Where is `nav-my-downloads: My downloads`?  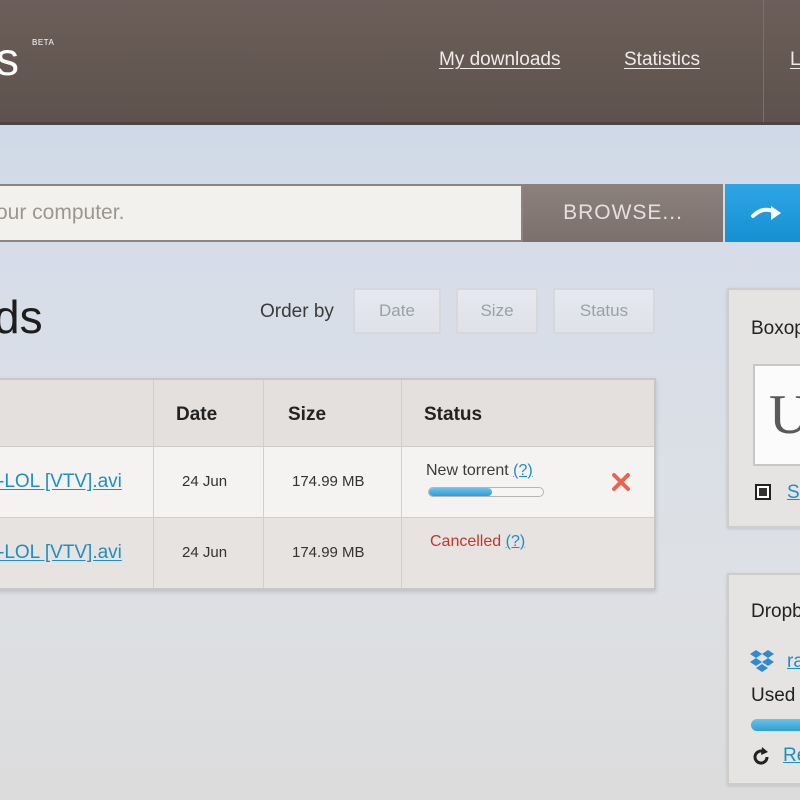
nav-my-downloads: My downloads is located at coordinates (499, 60).